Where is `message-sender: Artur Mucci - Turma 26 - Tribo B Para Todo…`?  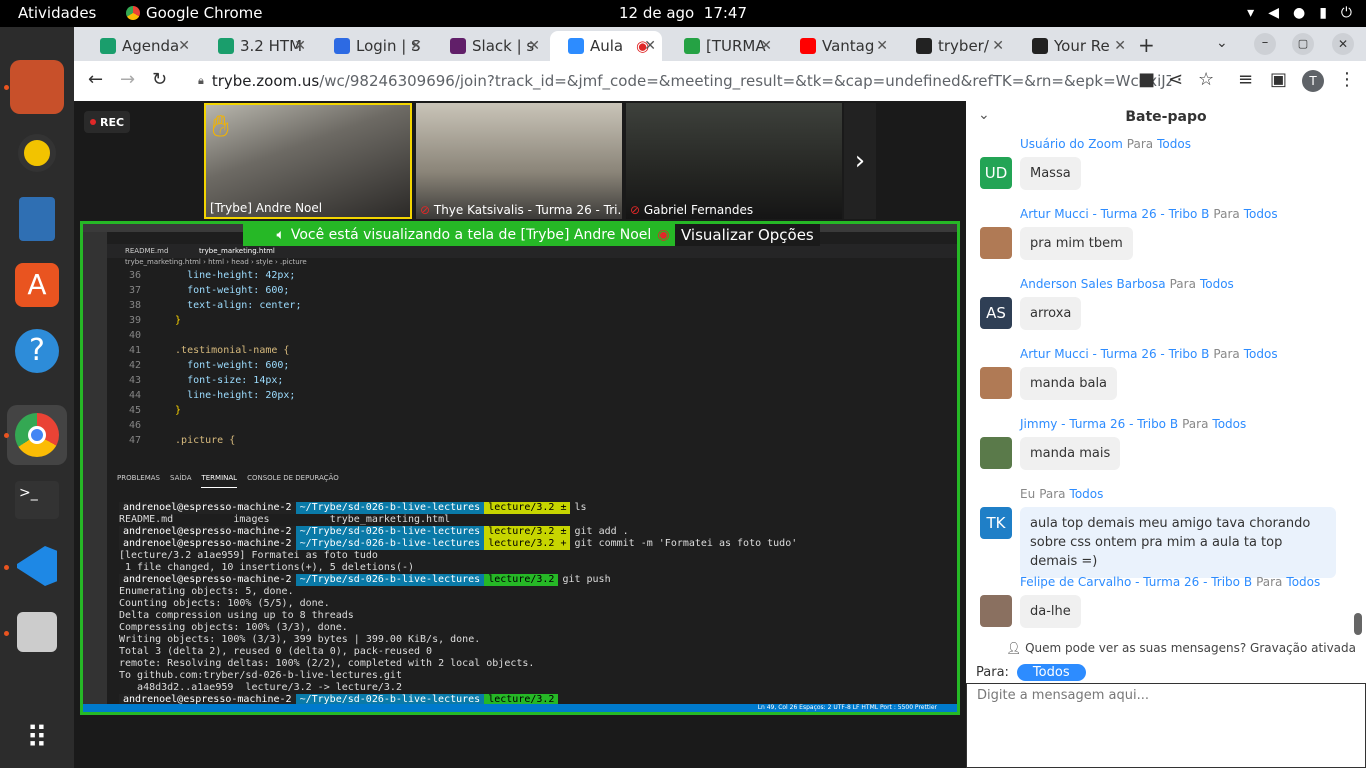
message-sender: Artur Mucci - Turma 26 - Tribo B Para Todo… is located at coordinates (1149, 354).